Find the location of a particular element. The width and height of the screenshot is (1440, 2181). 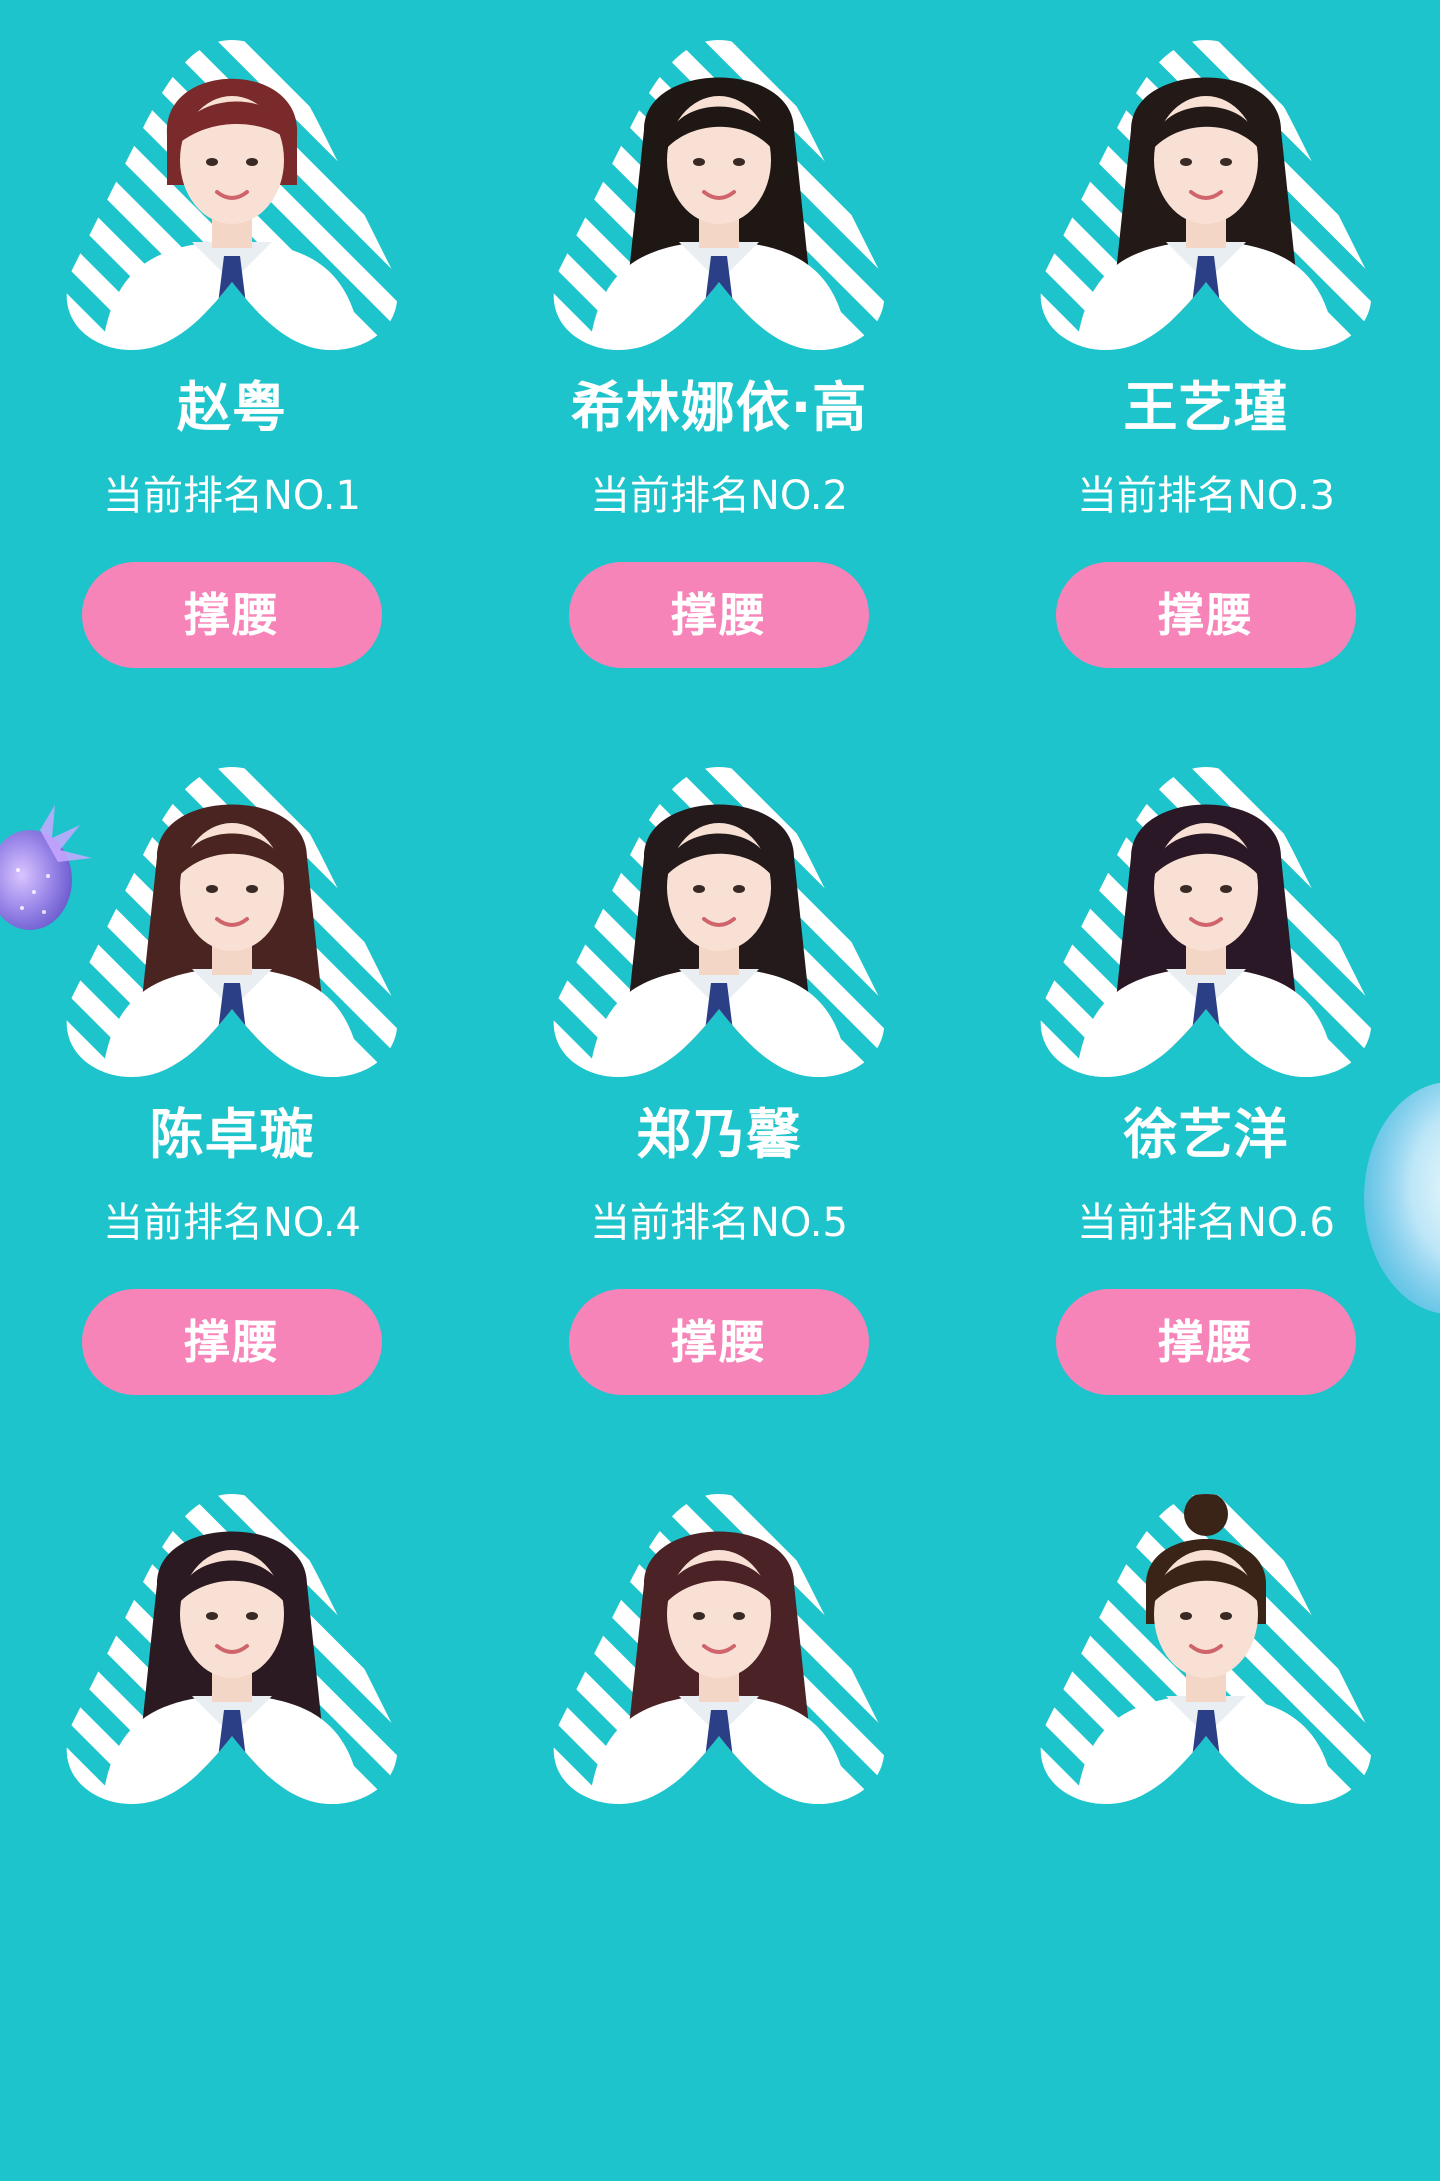

contestant-card: 郑乃馨当前排名NO.5 撑腰 is located at coordinates (730, 1090).